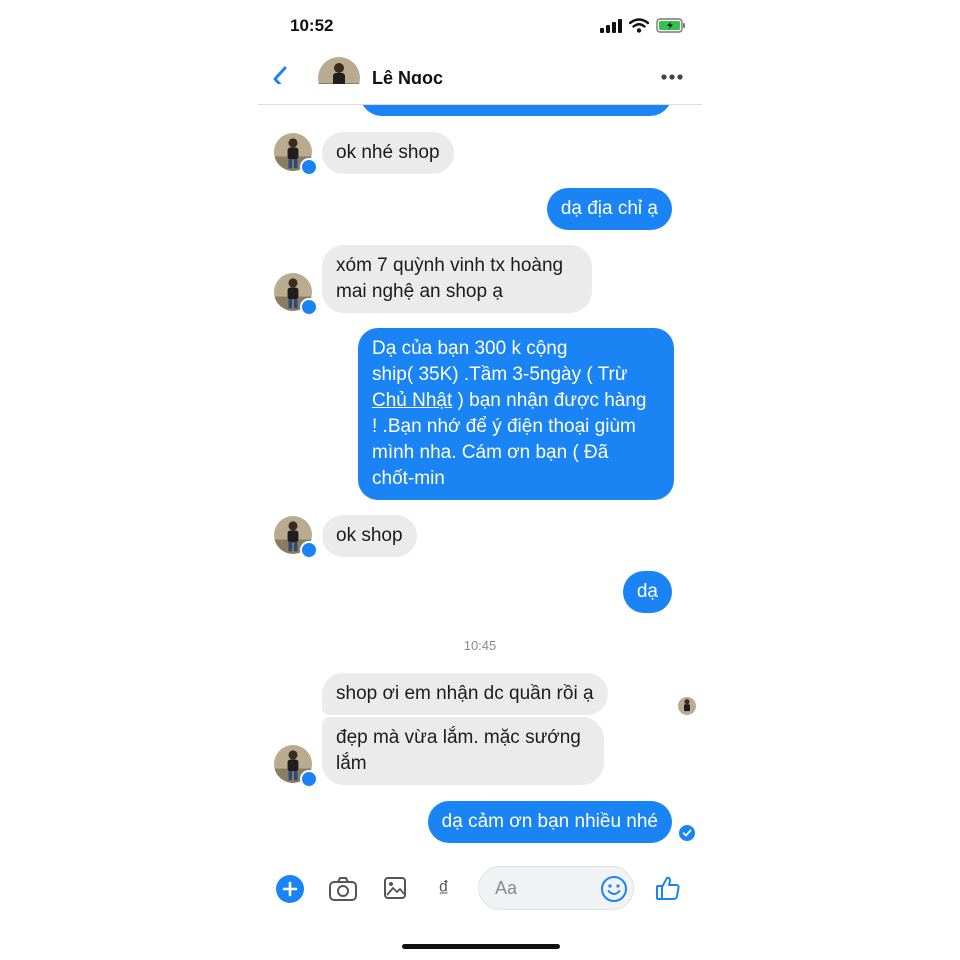  Describe the element at coordinates (687, 833) in the screenshot. I see `delivered-check-icon` at that location.